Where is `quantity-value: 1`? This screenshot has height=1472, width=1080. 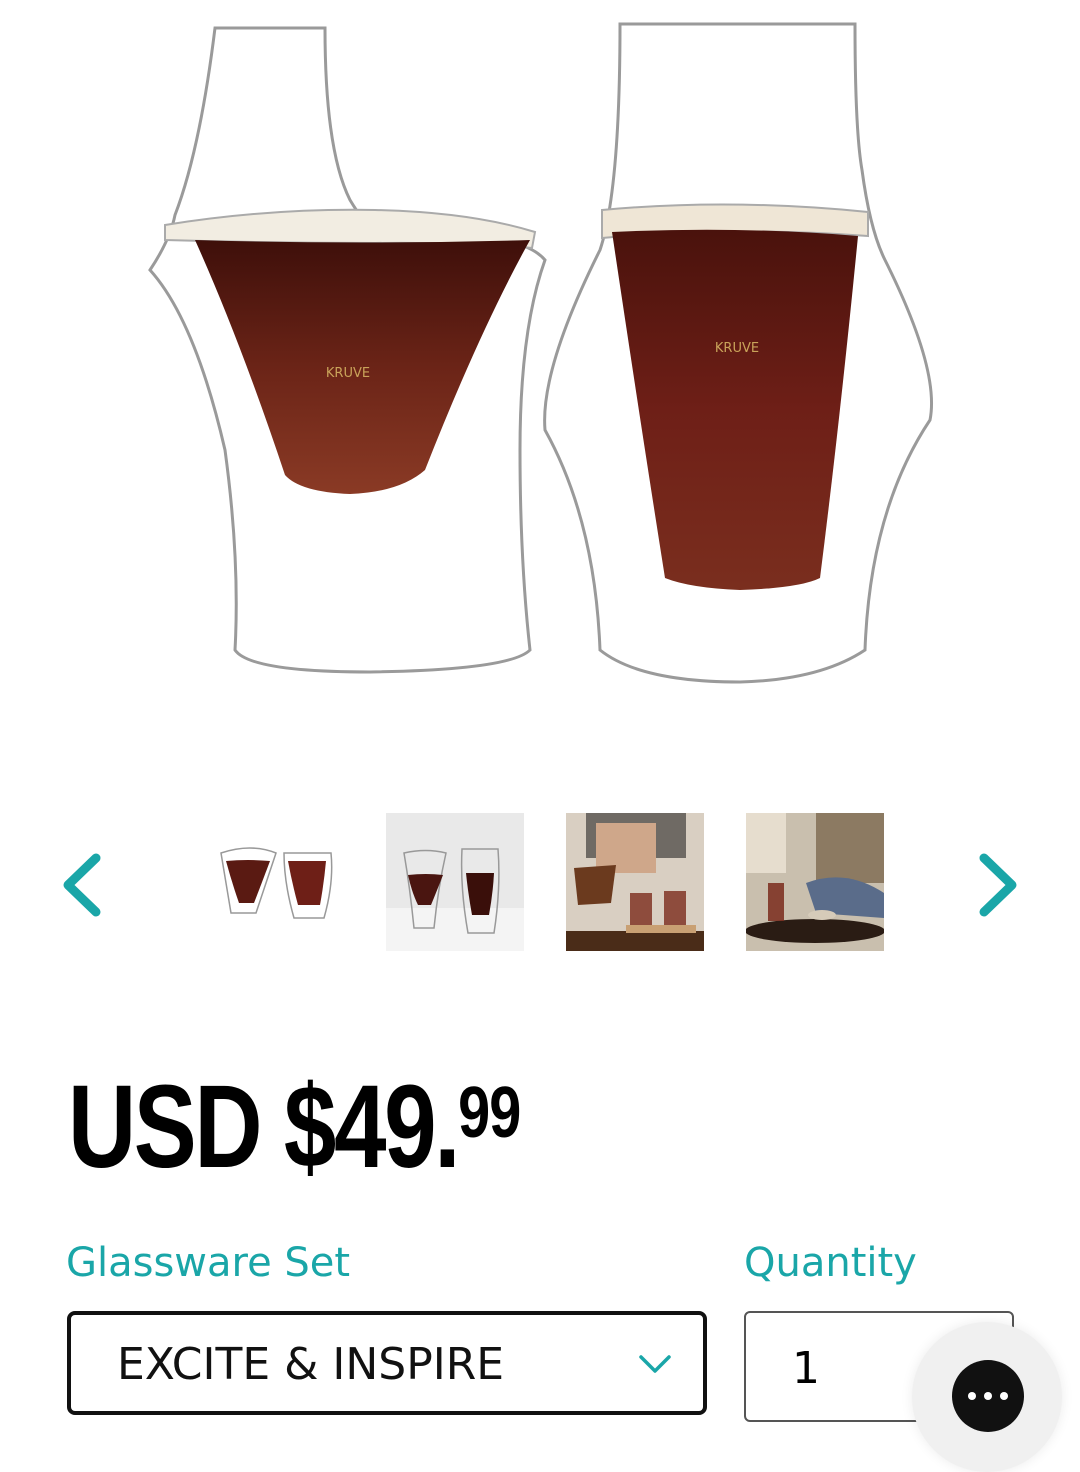
quantity-value: 1 is located at coordinates (806, 1368).